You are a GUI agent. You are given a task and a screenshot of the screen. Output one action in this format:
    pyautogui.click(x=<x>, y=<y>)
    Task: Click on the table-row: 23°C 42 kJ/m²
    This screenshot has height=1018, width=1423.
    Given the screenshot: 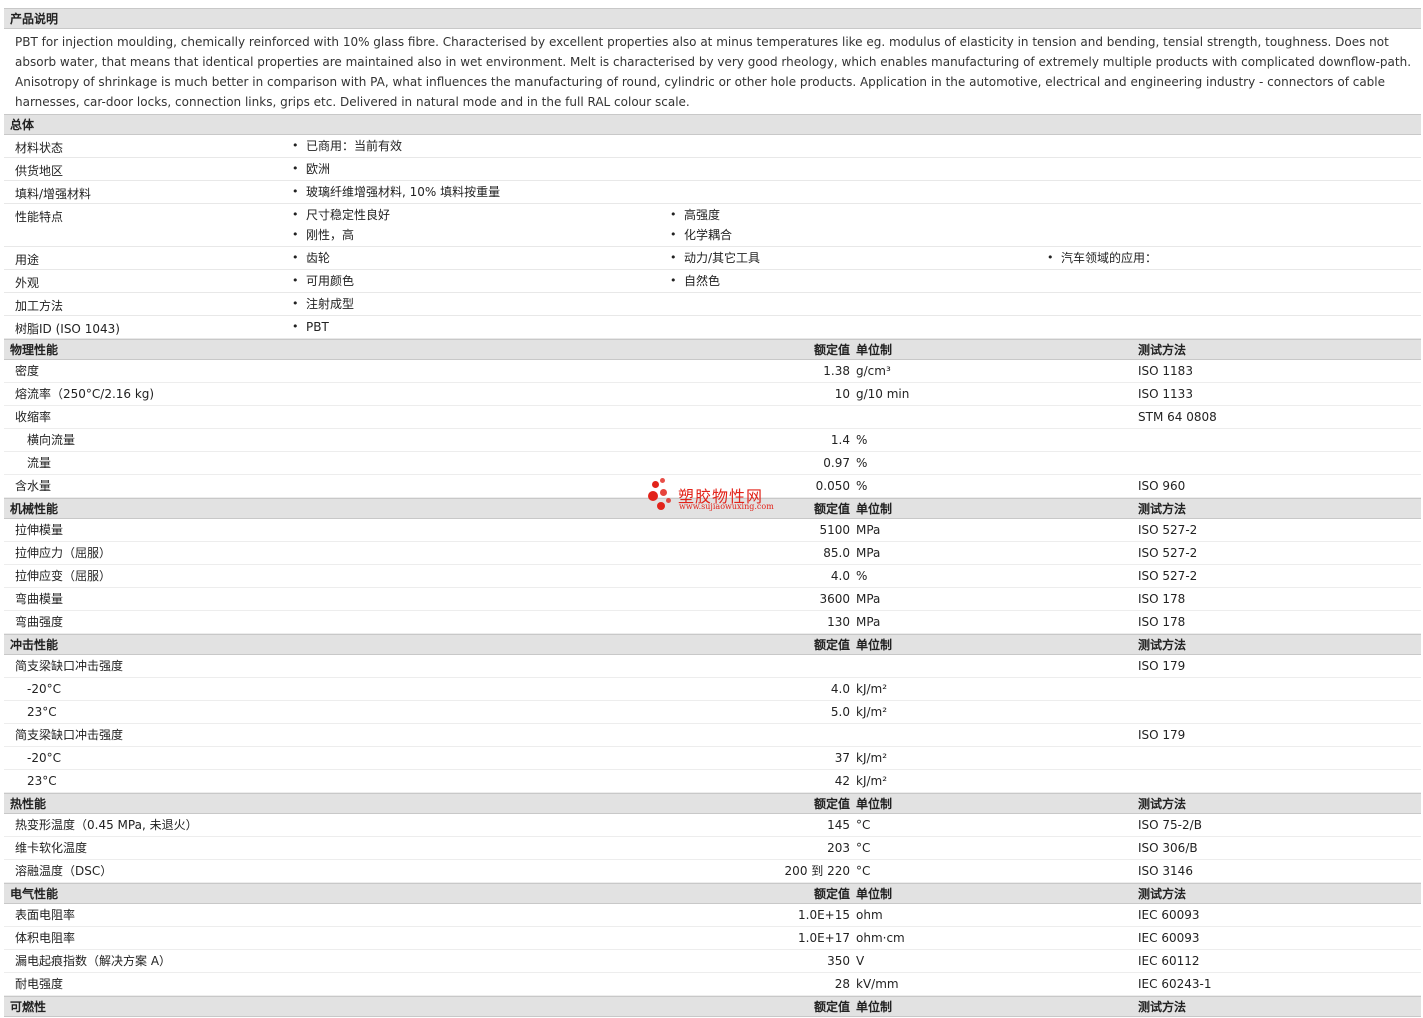 What is the action you would take?
    pyautogui.click(x=712, y=781)
    